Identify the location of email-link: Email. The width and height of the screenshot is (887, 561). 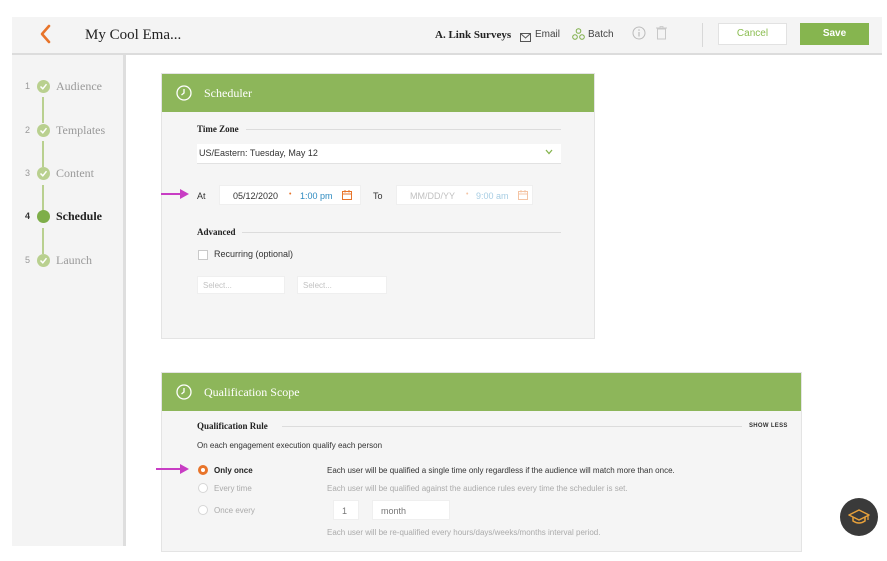
(547, 34).